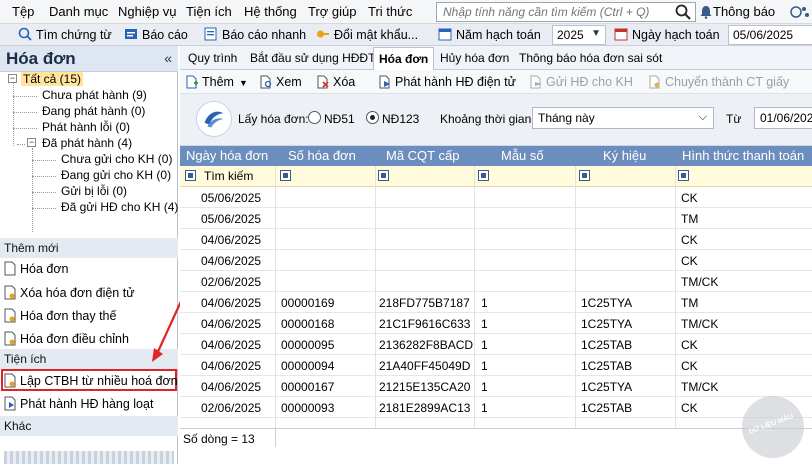 This screenshot has height=464, width=812. What do you see at coordinates (590, 58) in the screenshot?
I see `tab-invoice-error-notice: Thông báo hóa đơn sai sót` at bounding box center [590, 58].